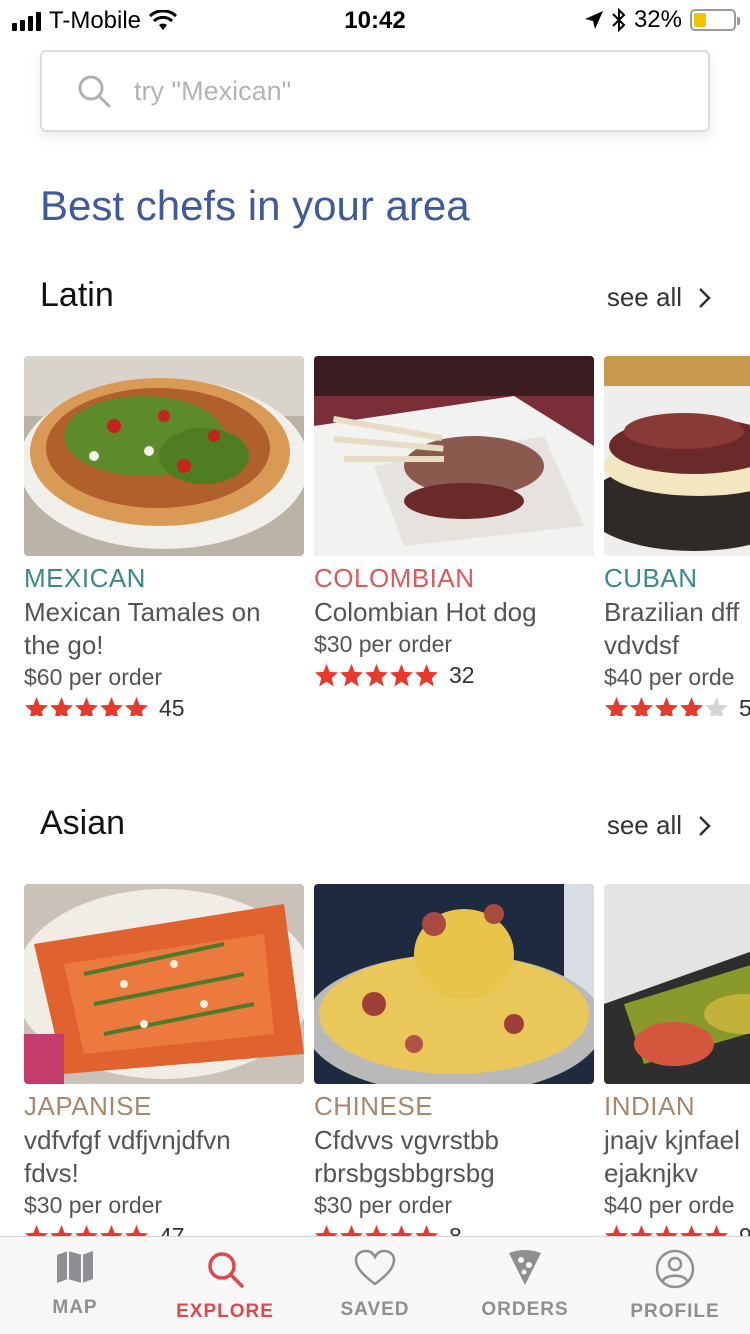 The image size is (750, 1334). I want to click on tab-label: SAVED, so click(375, 1309).